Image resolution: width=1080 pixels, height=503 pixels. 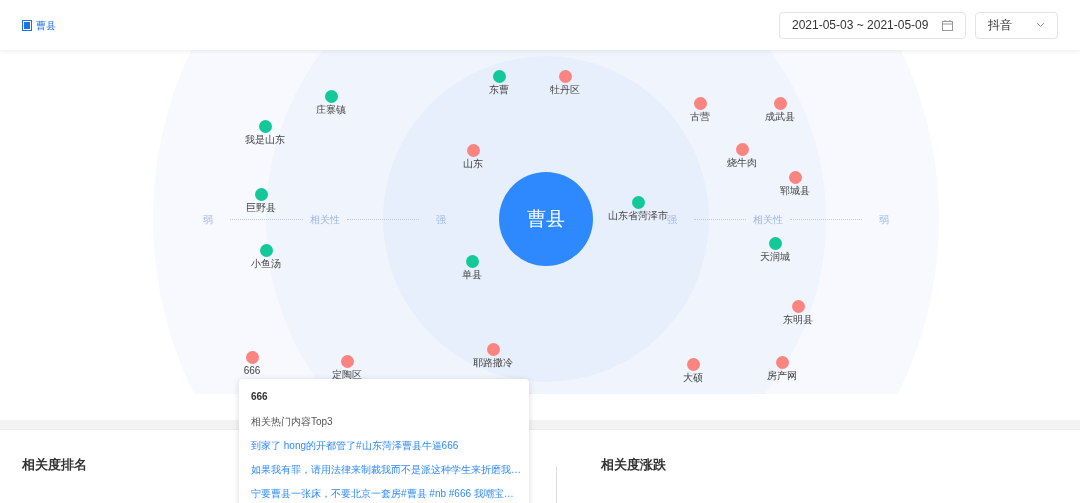 I want to click on node-label: 房产网, so click(x=782, y=376).